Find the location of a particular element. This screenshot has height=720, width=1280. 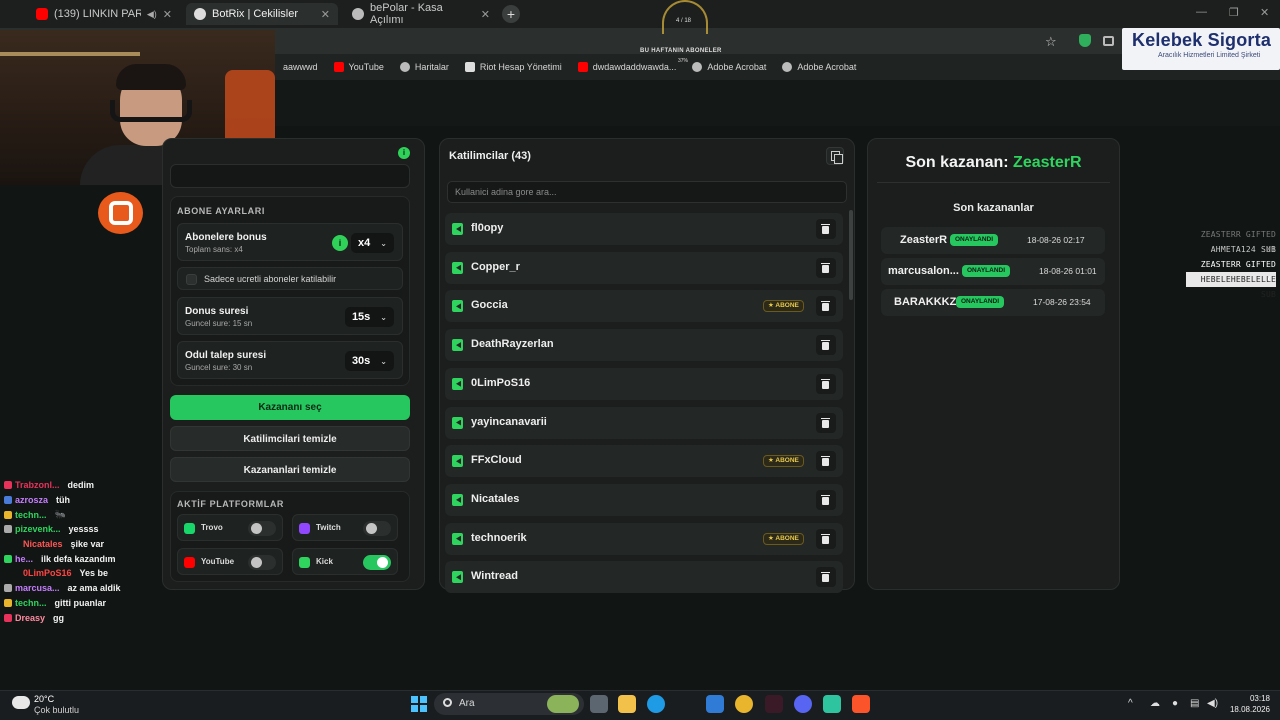

participant-row: yayincanavarii is located at coordinates (644, 422).